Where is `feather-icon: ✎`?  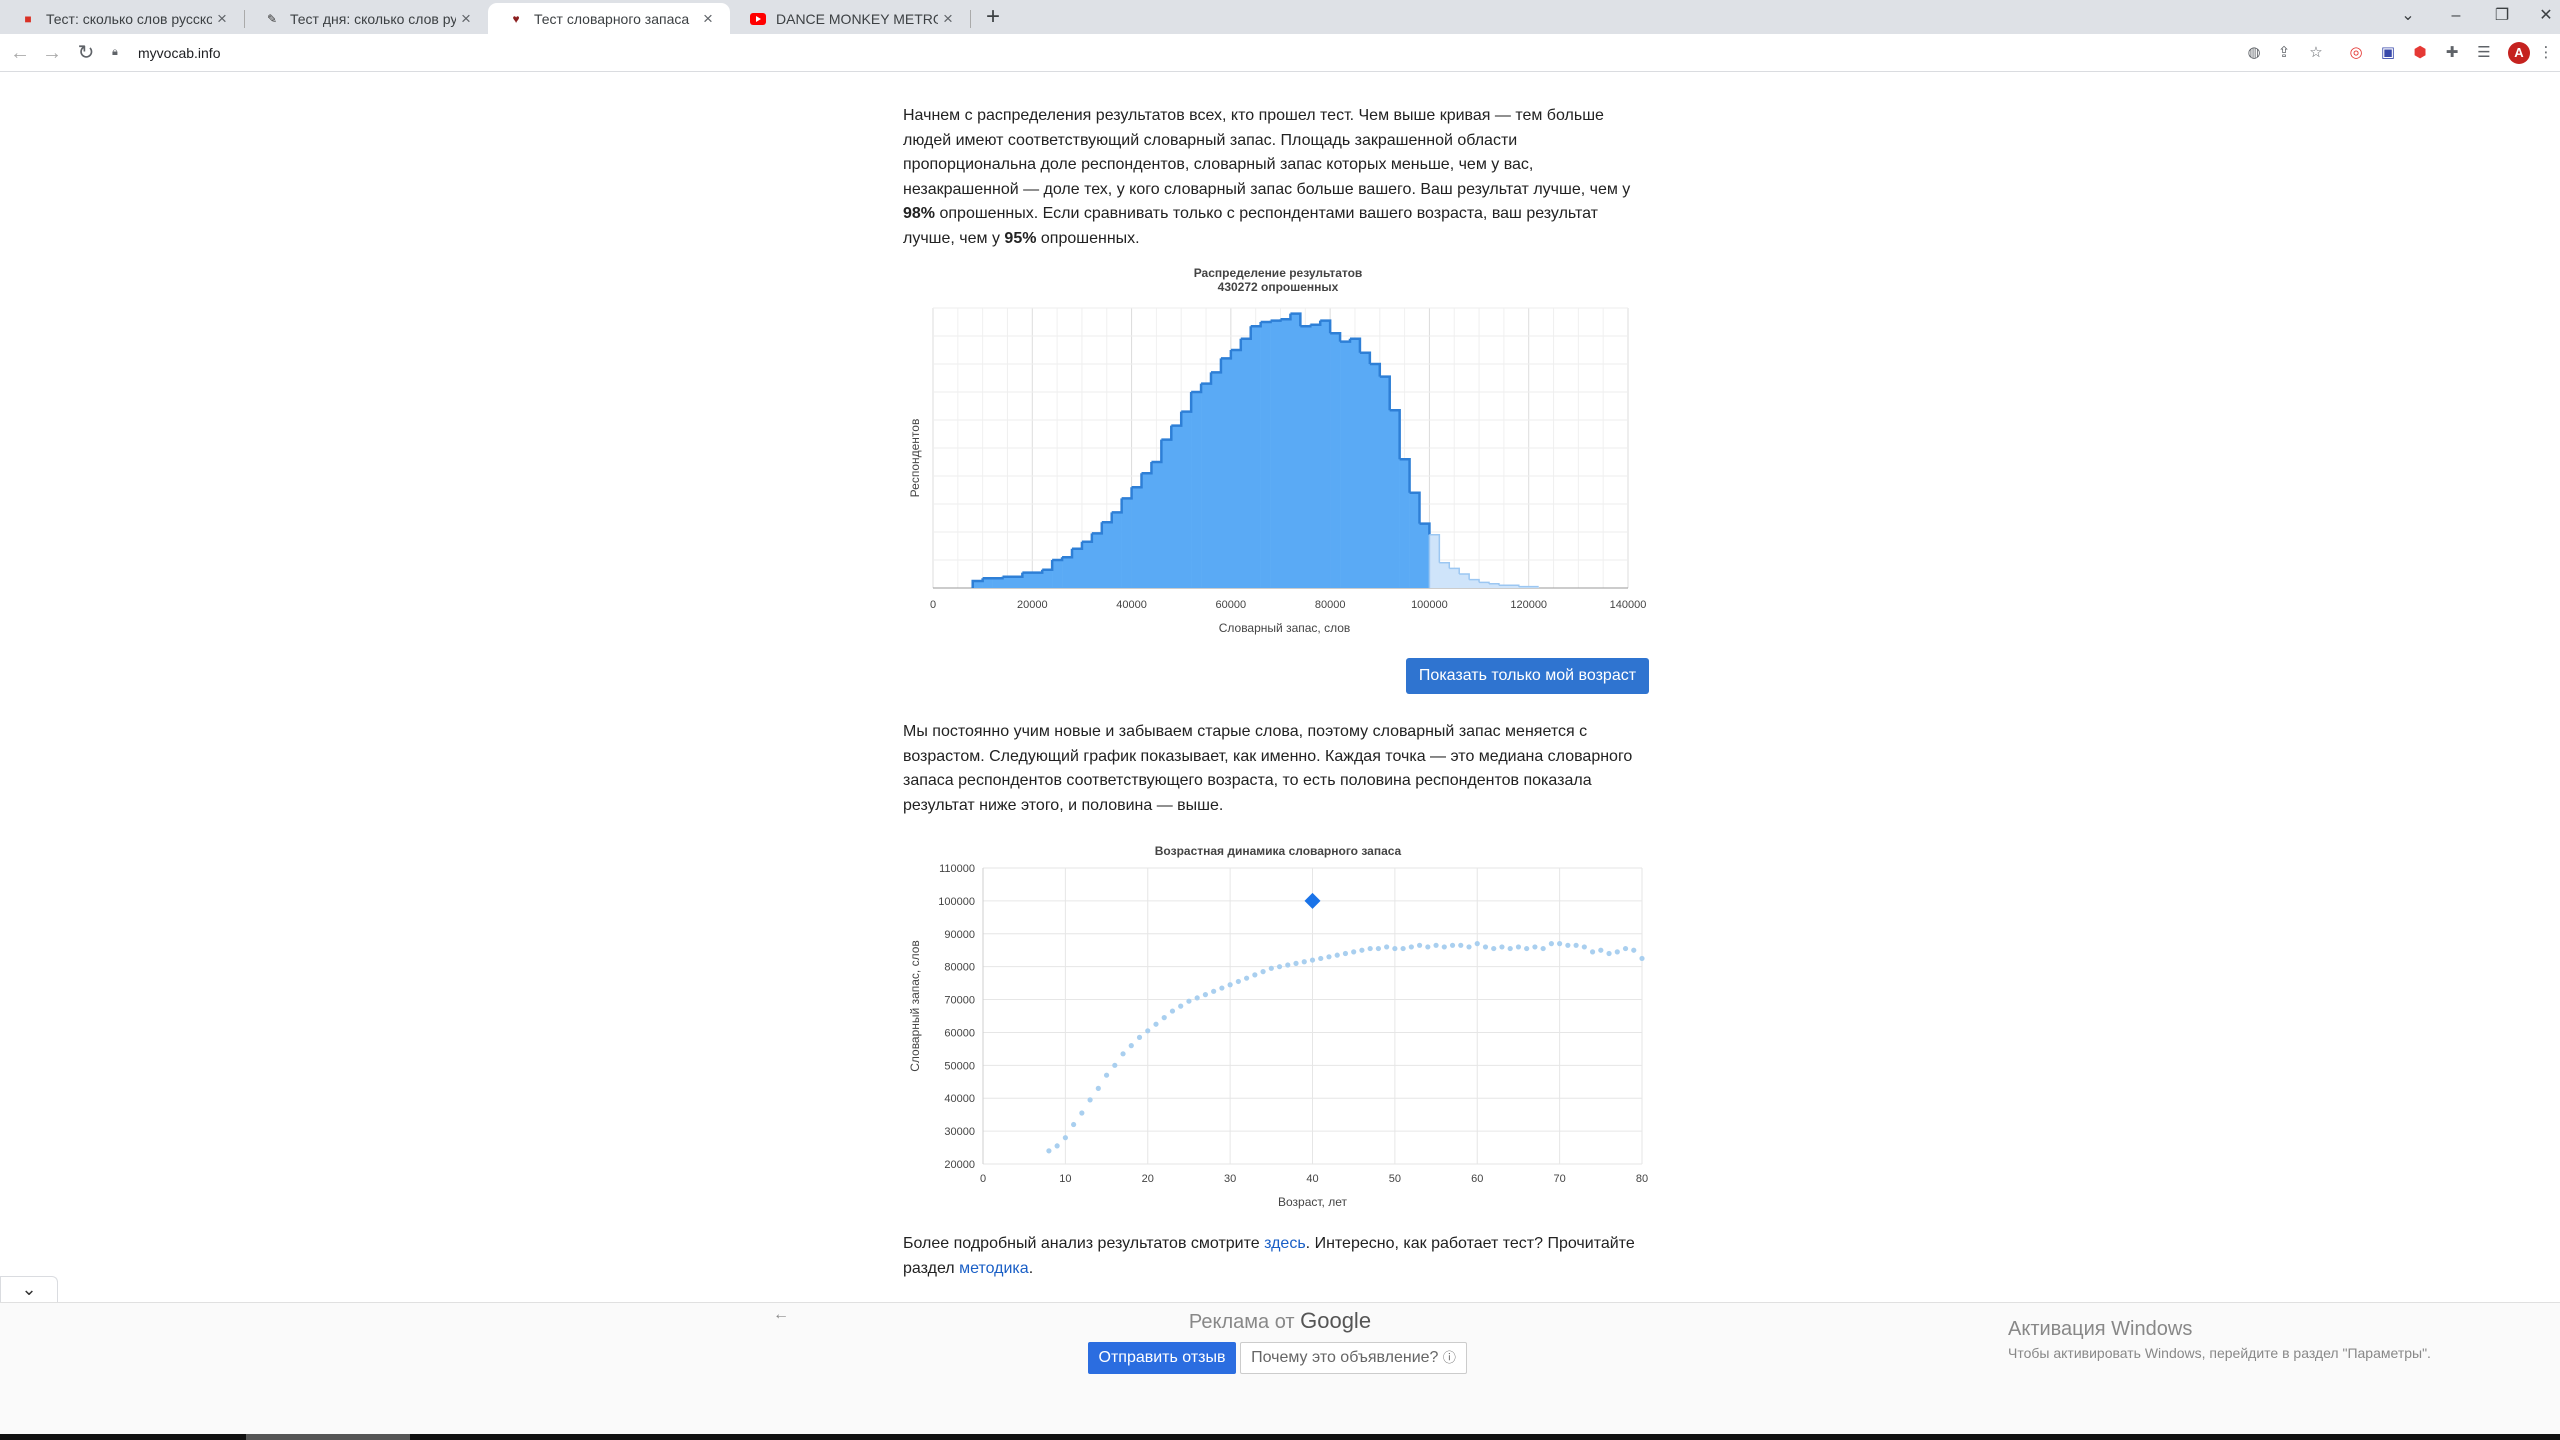 feather-icon: ✎ is located at coordinates (272, 18).